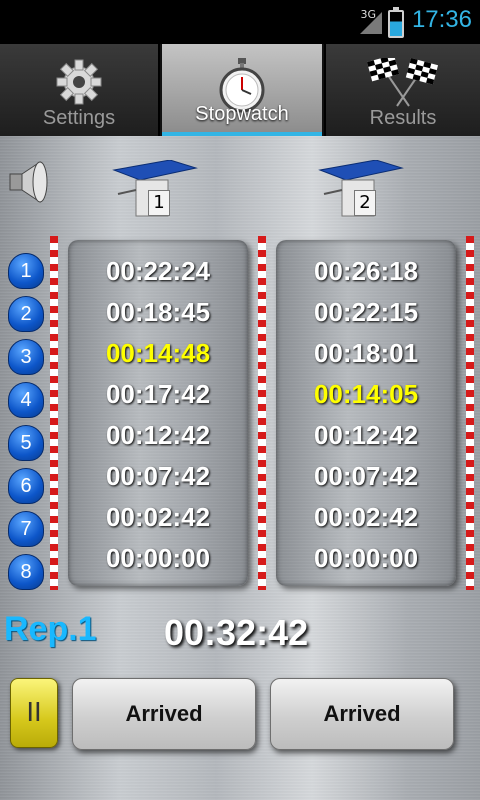 The width and height of the screenshot is (480, 800). I want to click on repetition-label: Rep.1, so click(50, 629).